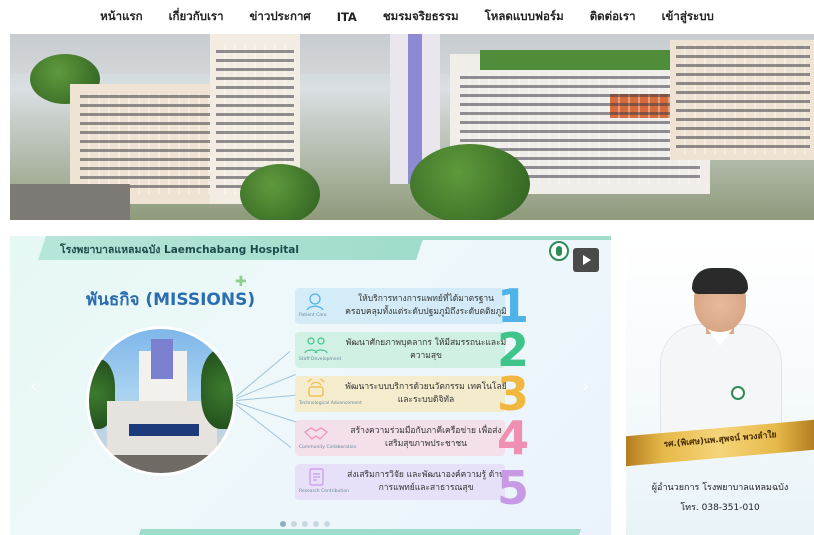 The width and height of the screenshot is (814, 535). I want to click on nav-contact: ติดต่อเรา, so click(613, 17).